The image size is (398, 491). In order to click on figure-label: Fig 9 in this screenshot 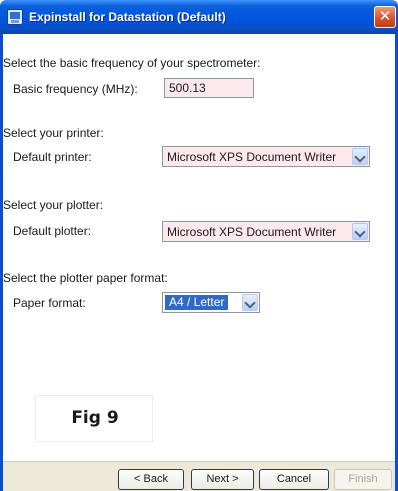, I will do `click(95, 418)`.